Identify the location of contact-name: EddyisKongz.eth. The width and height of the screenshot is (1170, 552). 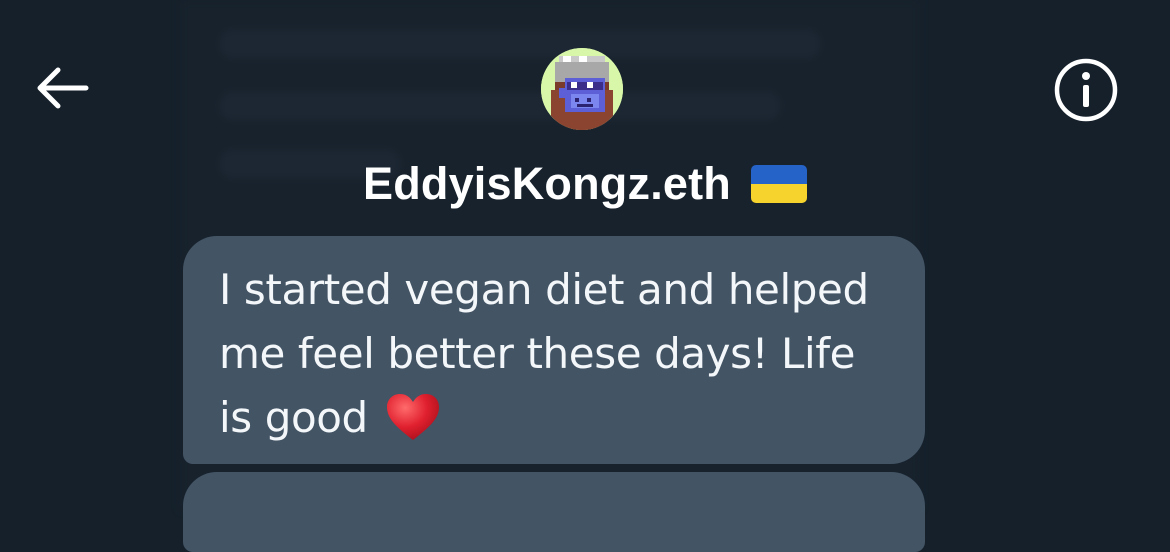
(546, 183).